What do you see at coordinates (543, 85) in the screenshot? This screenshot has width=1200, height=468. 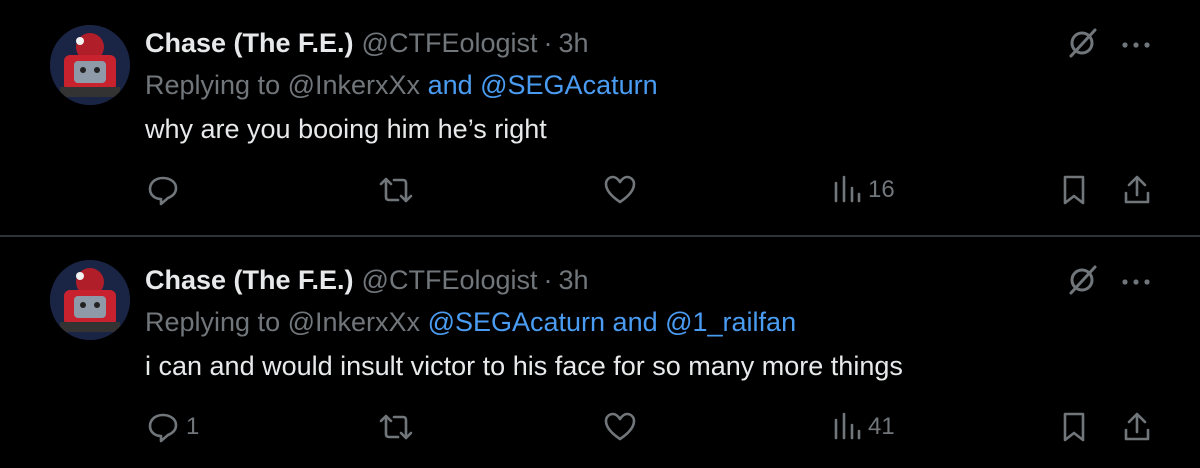 I see `replying-to-mentions: and @SEGAcaturn` at bounding box center [543, 85].